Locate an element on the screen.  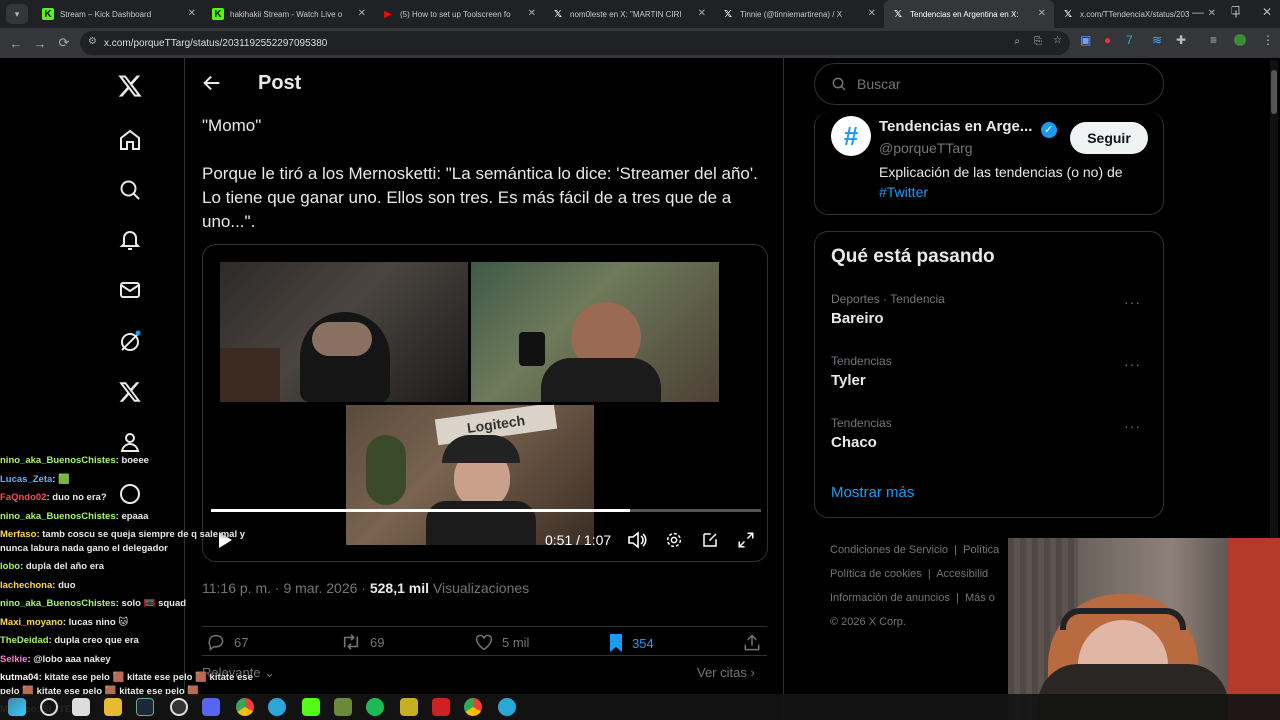
chat-username: Maxi_moyano is located at coordinates (31, 622).